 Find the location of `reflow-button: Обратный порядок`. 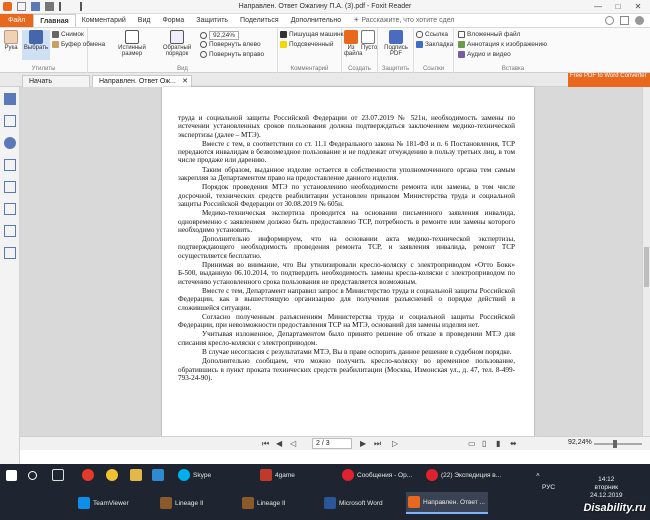

reflow-button: Обратный порядок is located at coordinates (177, 43).